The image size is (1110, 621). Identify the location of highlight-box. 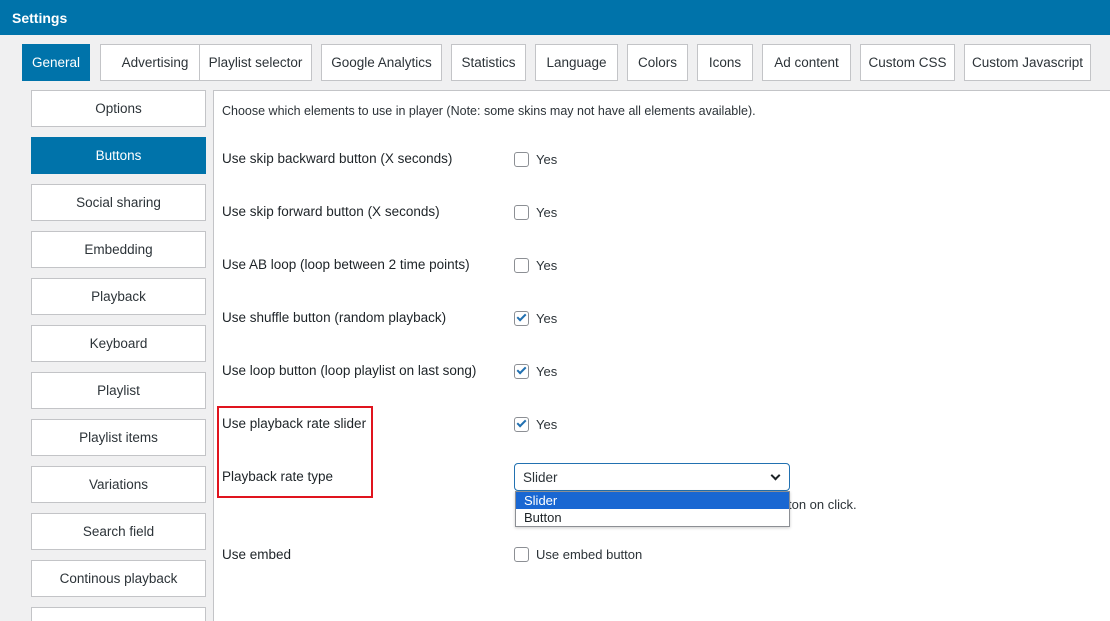
(295, 452).